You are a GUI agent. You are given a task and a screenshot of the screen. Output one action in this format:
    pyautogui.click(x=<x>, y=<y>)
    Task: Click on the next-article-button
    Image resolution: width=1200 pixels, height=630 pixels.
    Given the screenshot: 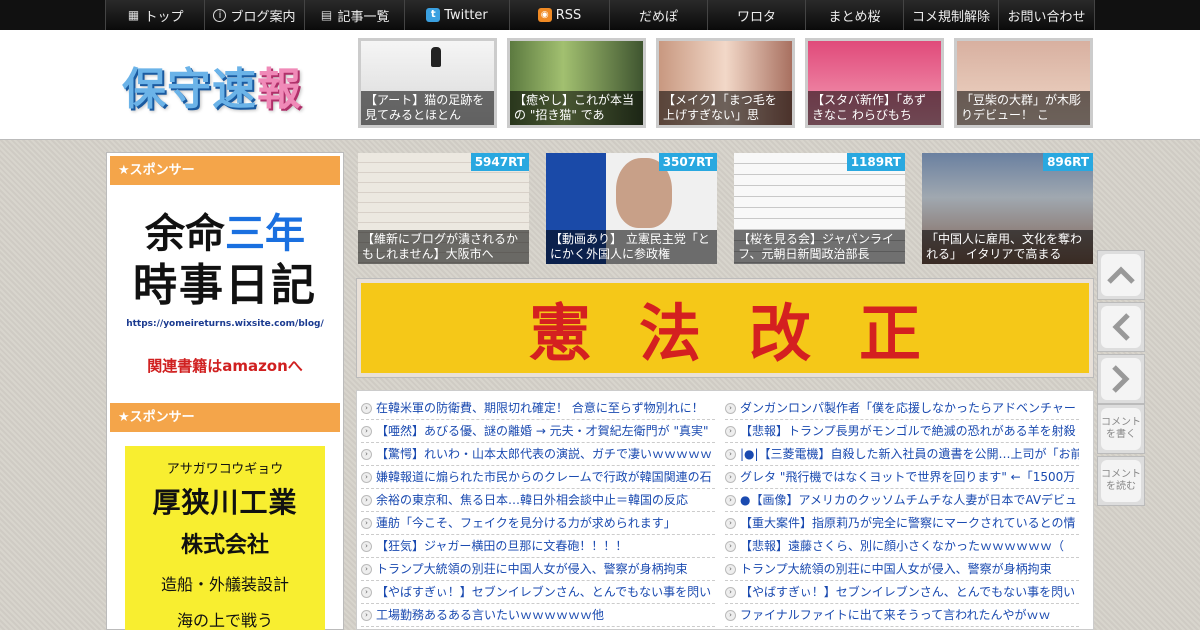 What is the action you would take?
    pyautogui.click(x=1121, y=379)
    